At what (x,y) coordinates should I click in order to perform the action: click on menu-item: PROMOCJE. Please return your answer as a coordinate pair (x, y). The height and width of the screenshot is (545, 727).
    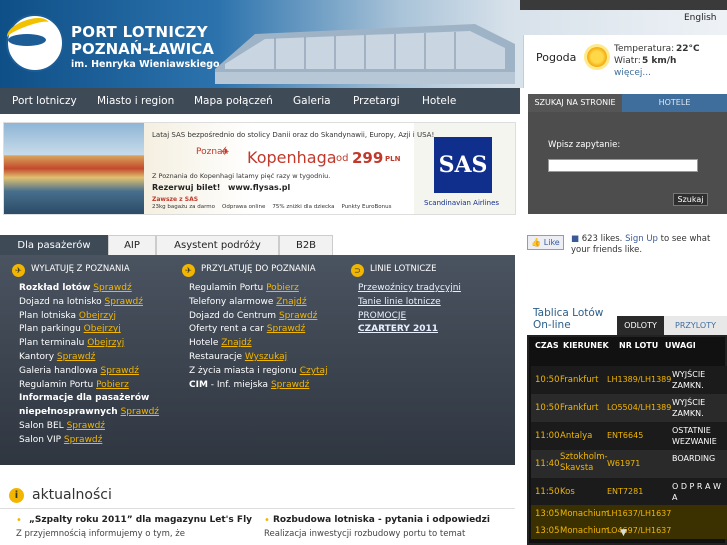
    Looking at the image, I should click on (409, 317).